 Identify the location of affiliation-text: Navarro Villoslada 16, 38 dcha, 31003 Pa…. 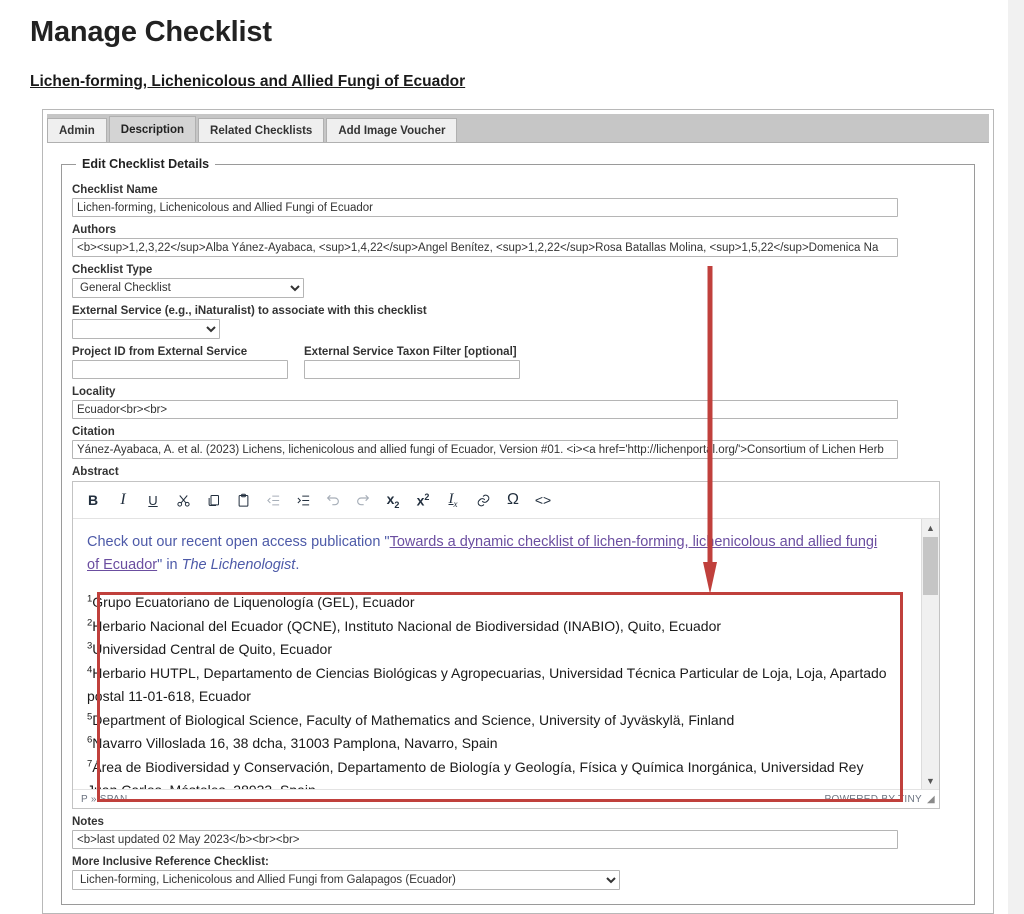
(295, 743).